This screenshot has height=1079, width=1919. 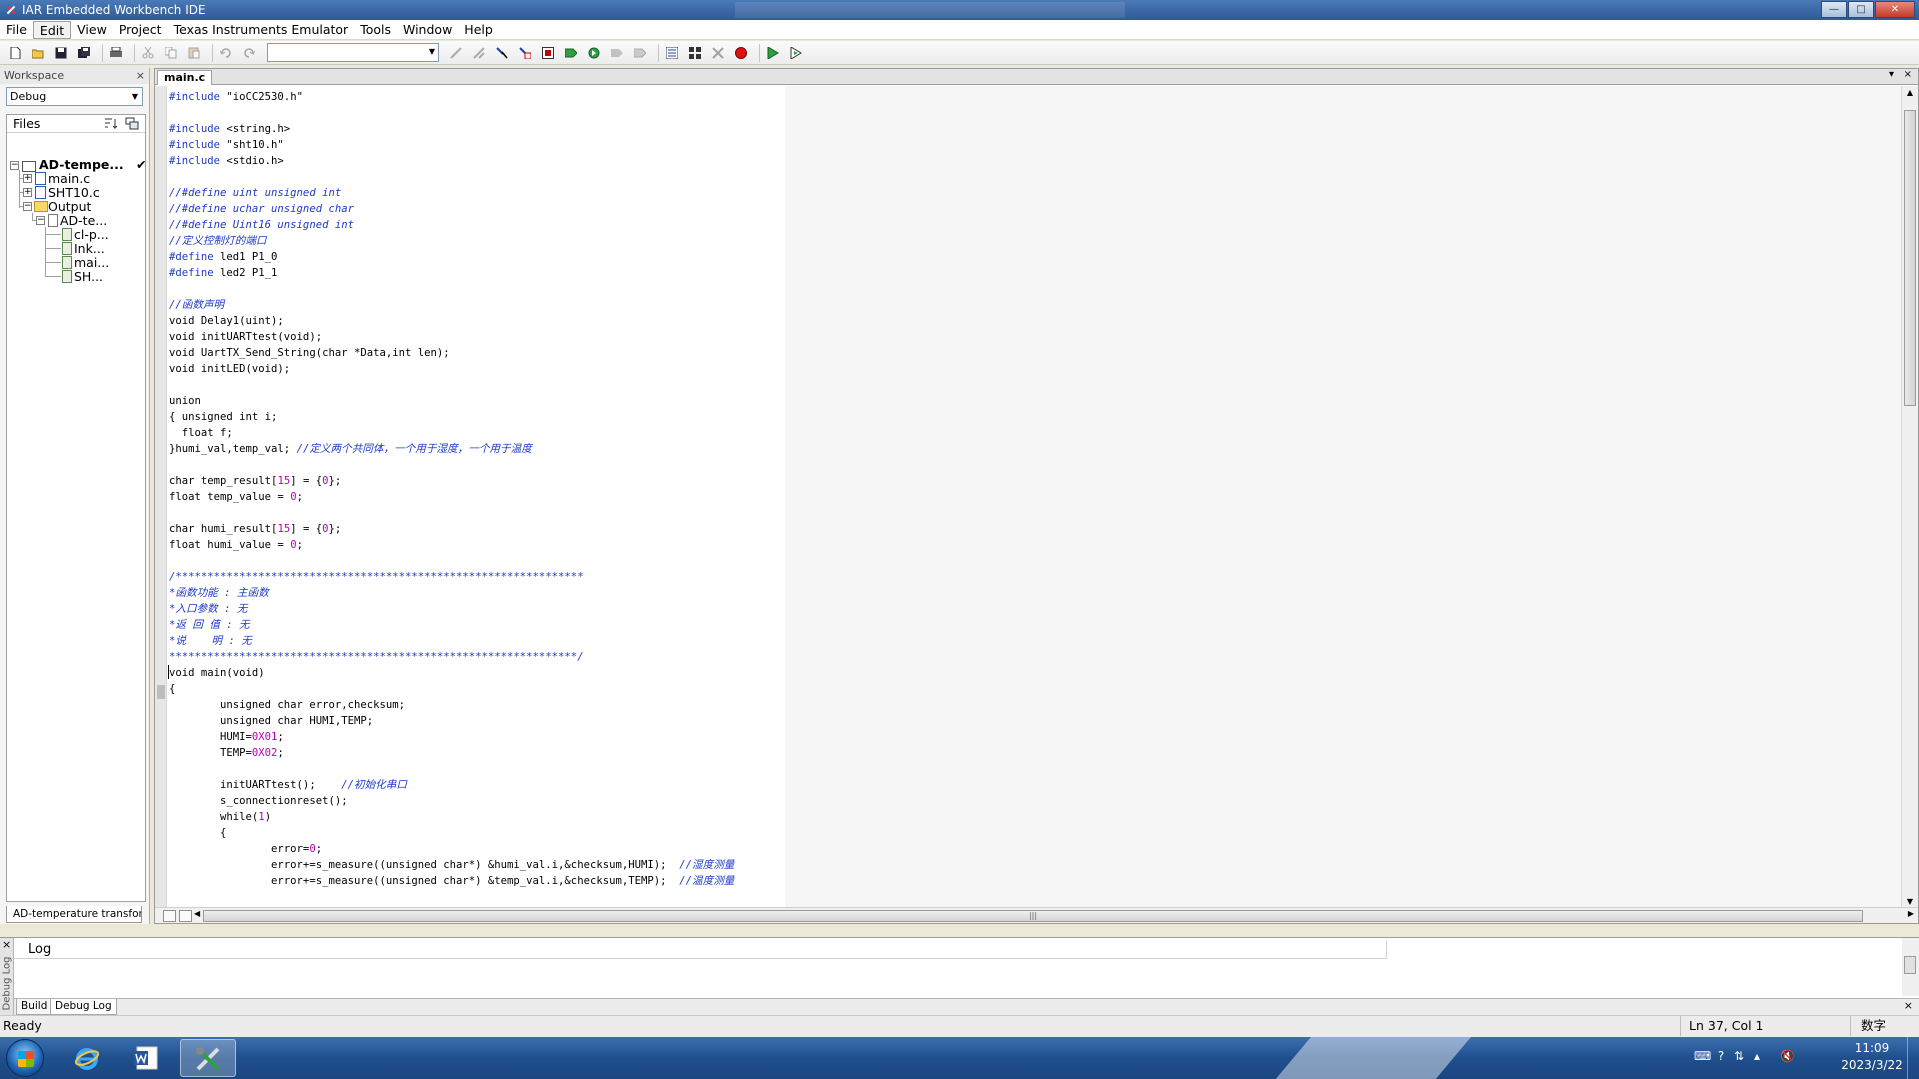 I want to click on code-line: unsigned char error,checksum;, so click(x=451, y=705).